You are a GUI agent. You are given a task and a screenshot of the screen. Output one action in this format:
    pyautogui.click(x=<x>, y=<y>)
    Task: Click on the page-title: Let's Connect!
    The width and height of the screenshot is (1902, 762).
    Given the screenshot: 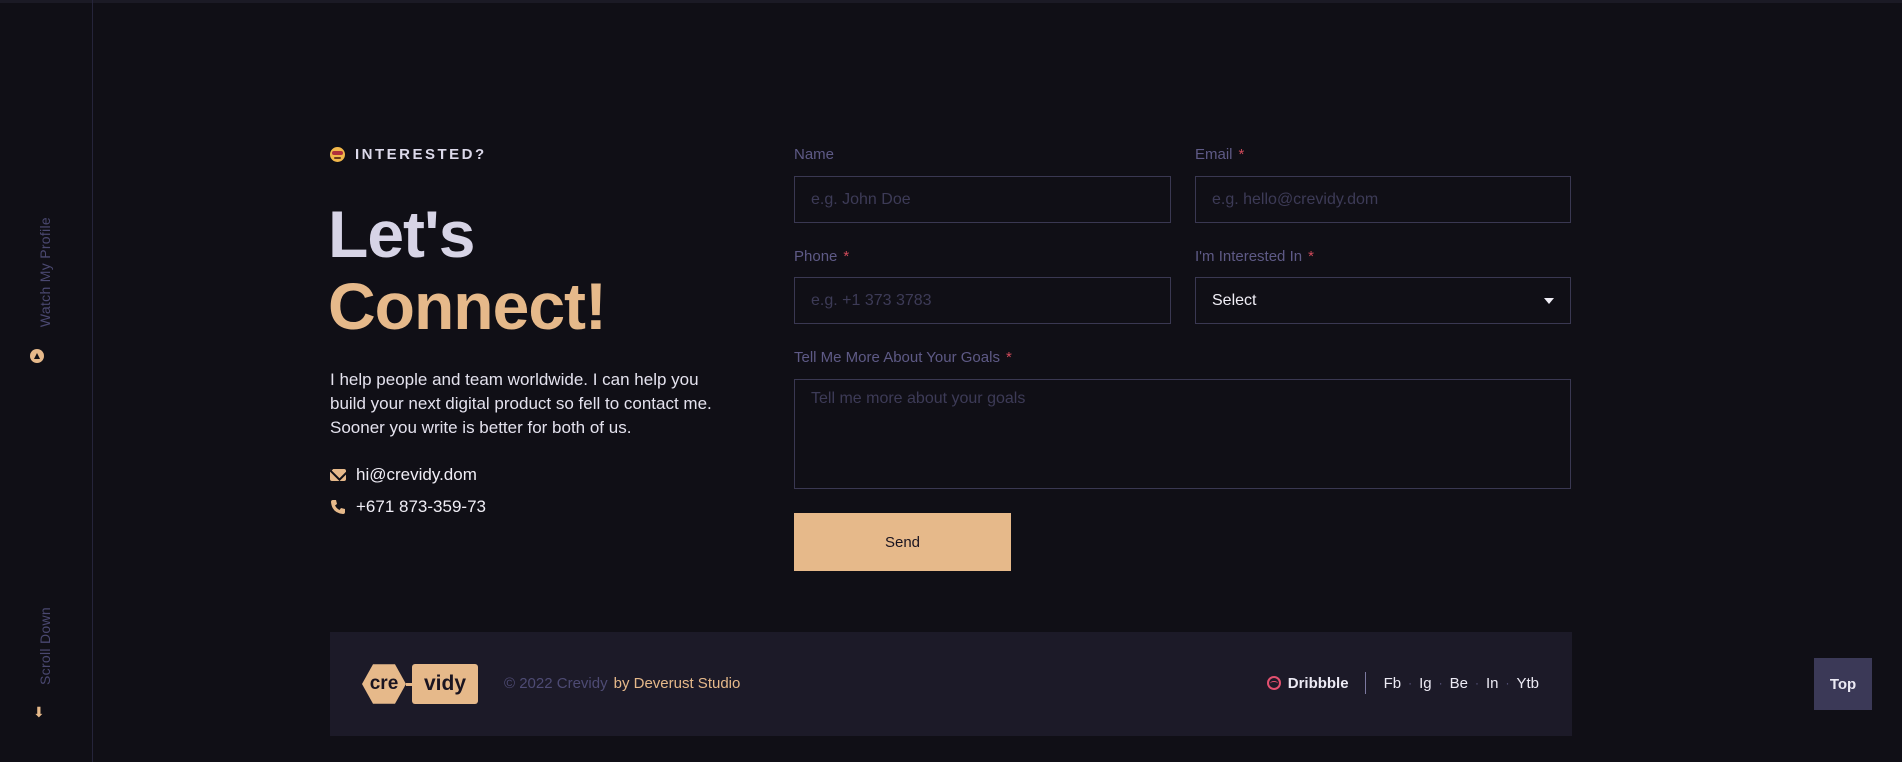 What is the action you would take?
    pyautogui.click(x=467, y=270)
    